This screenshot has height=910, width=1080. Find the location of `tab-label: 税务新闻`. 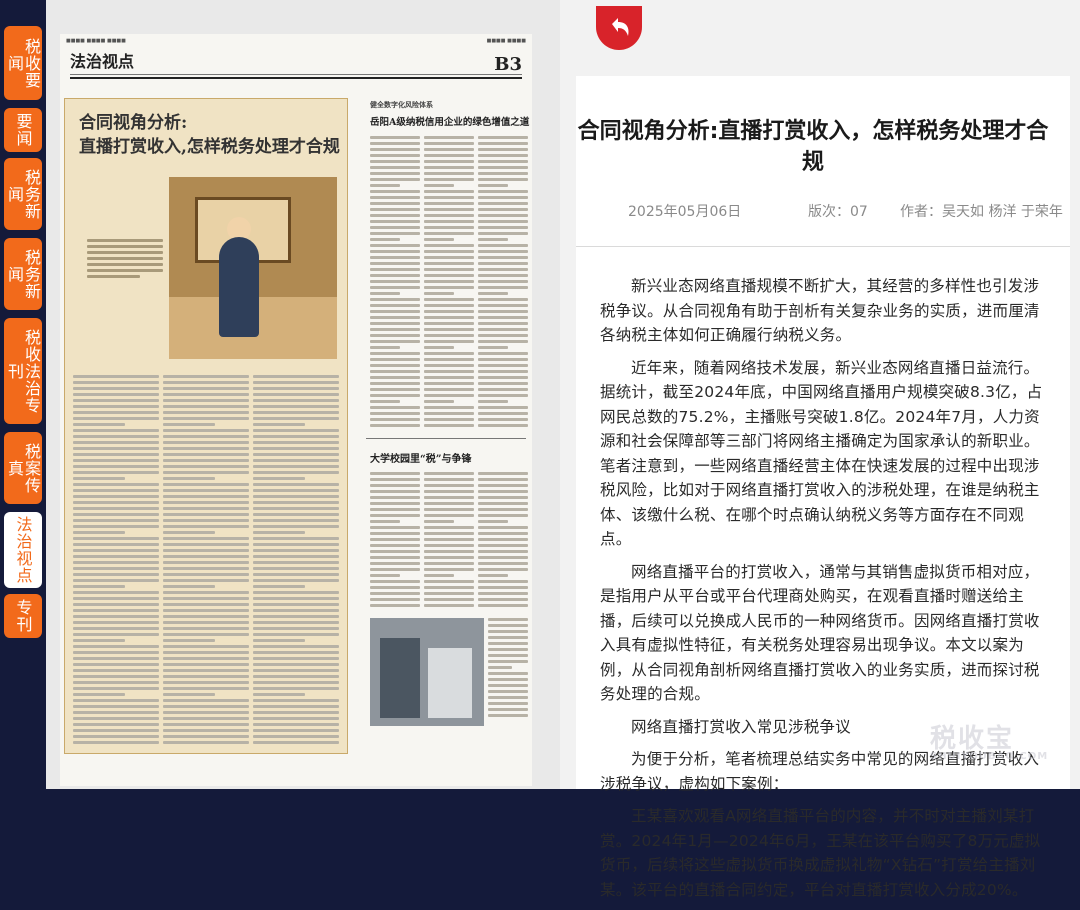

tab-label: 税务新闻 is located at coordinates (23, 194).